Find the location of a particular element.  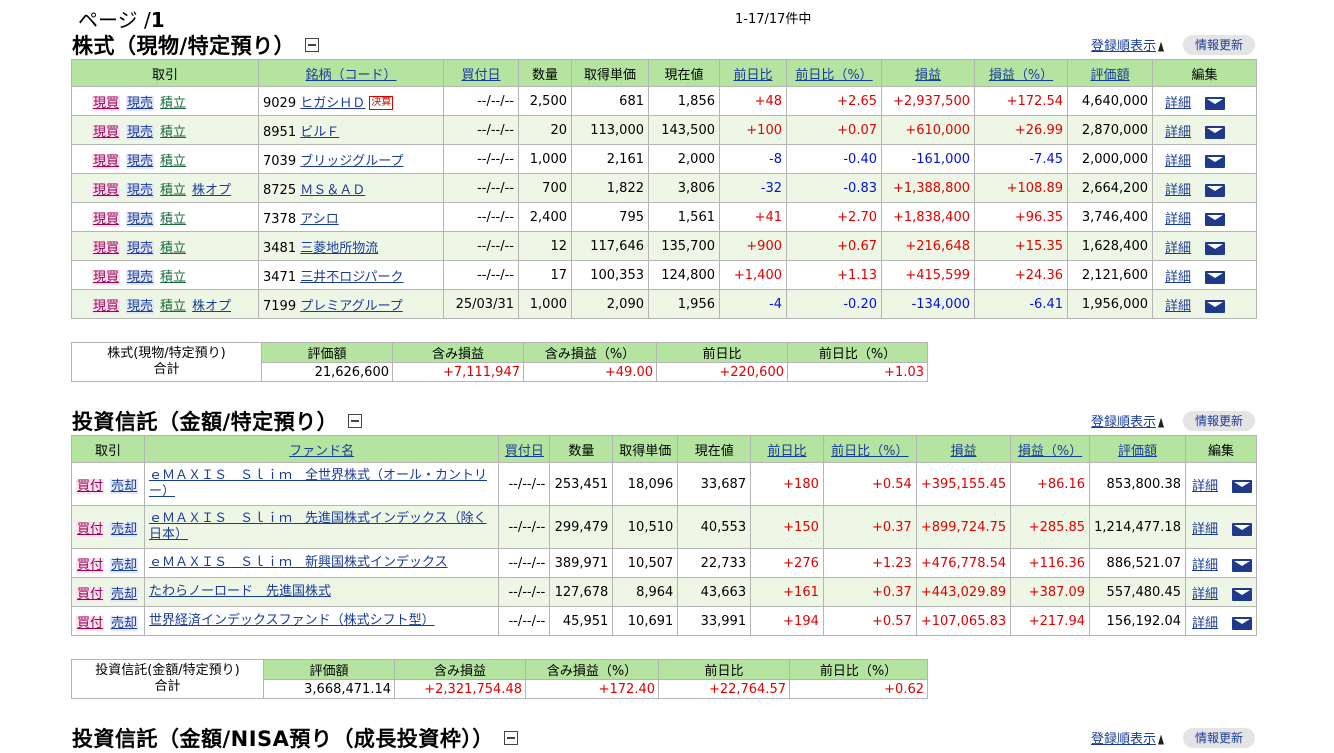

col-header-name: 銘柄（コード） is located at coordinates (351, 73).